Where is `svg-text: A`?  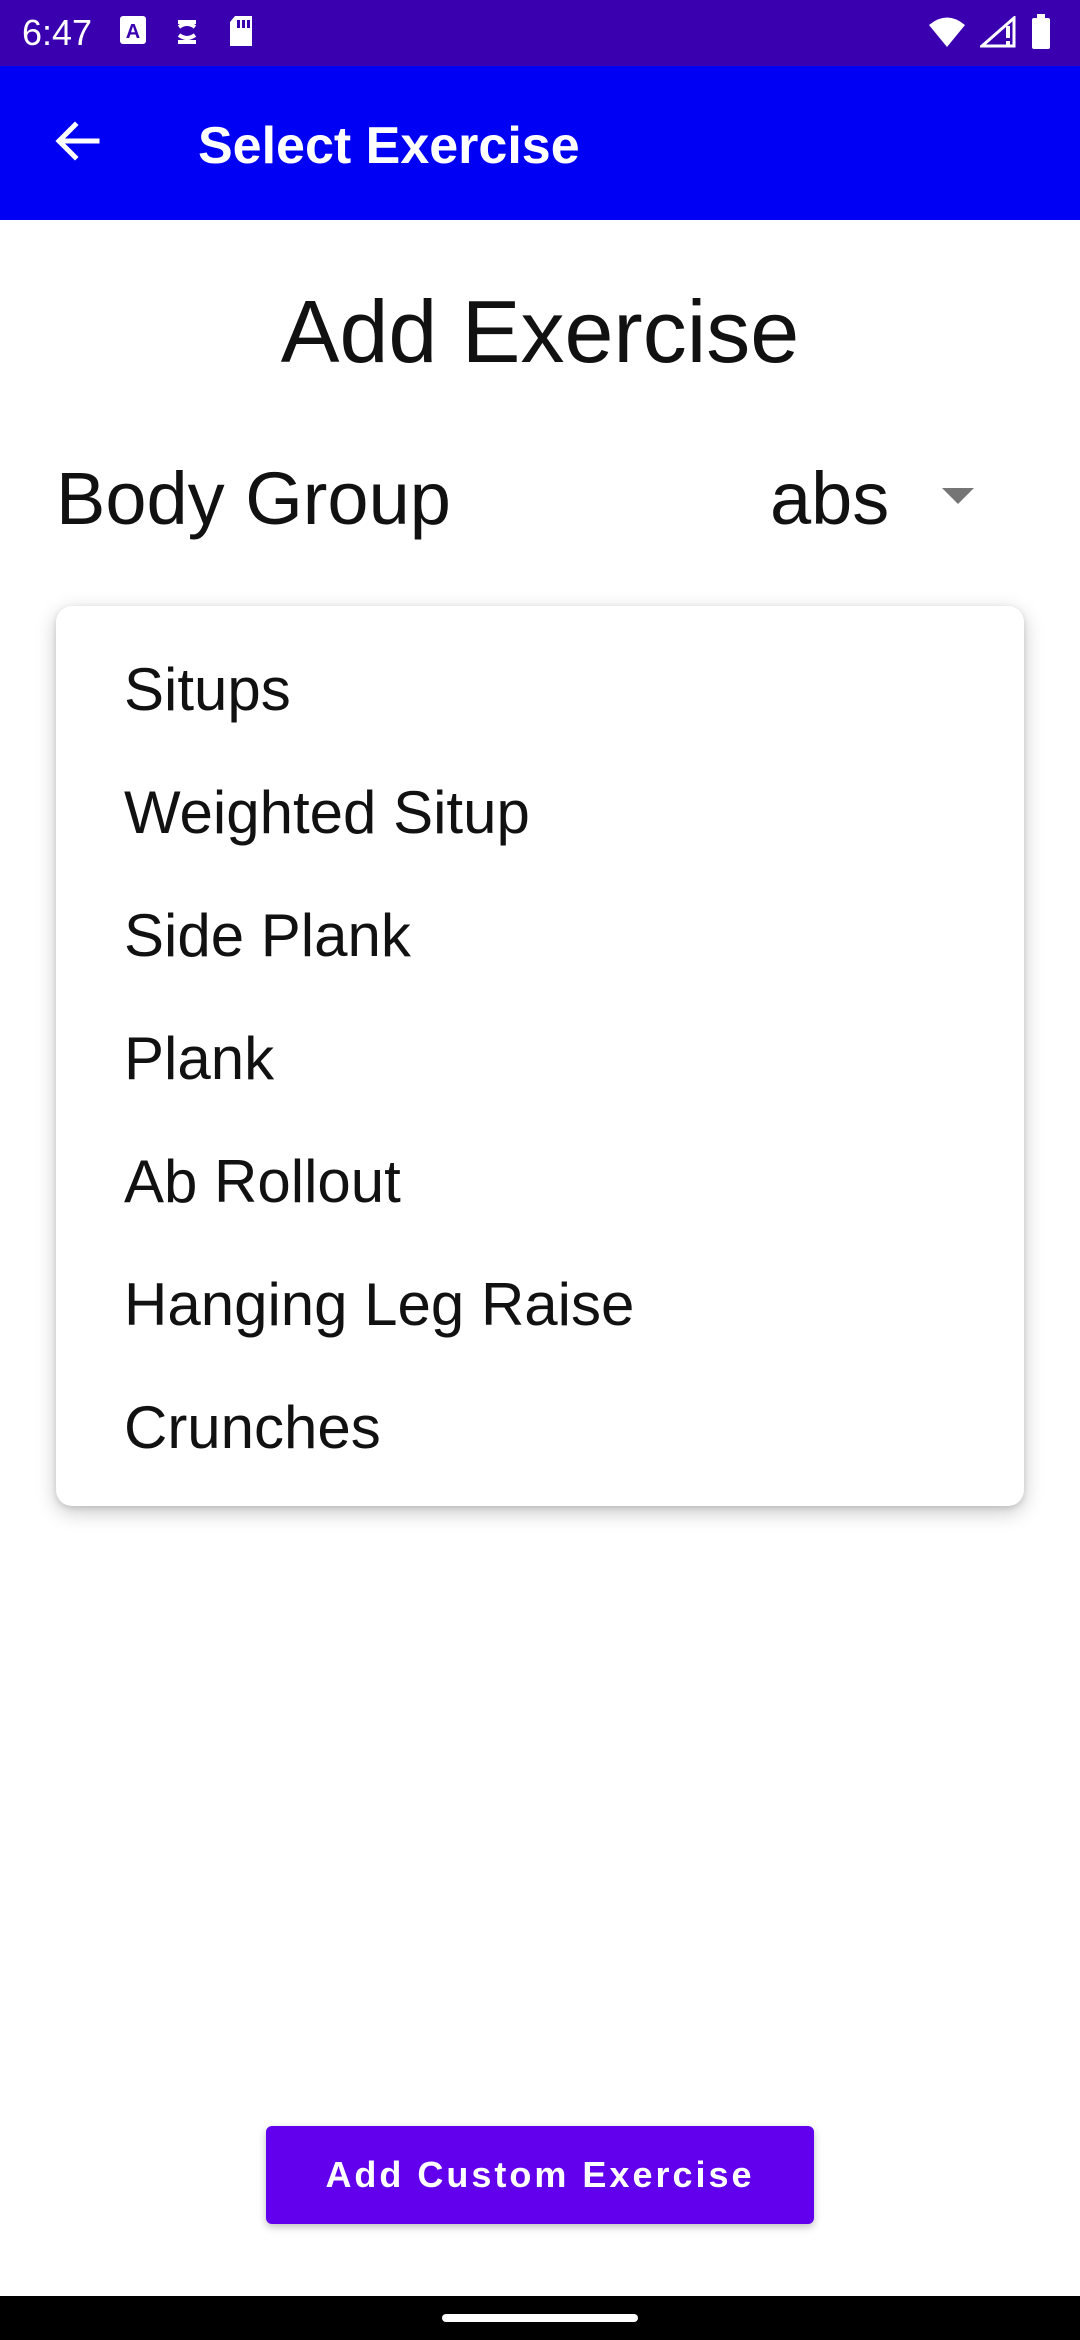
svg-text: A is located at coordinates (133, 32).